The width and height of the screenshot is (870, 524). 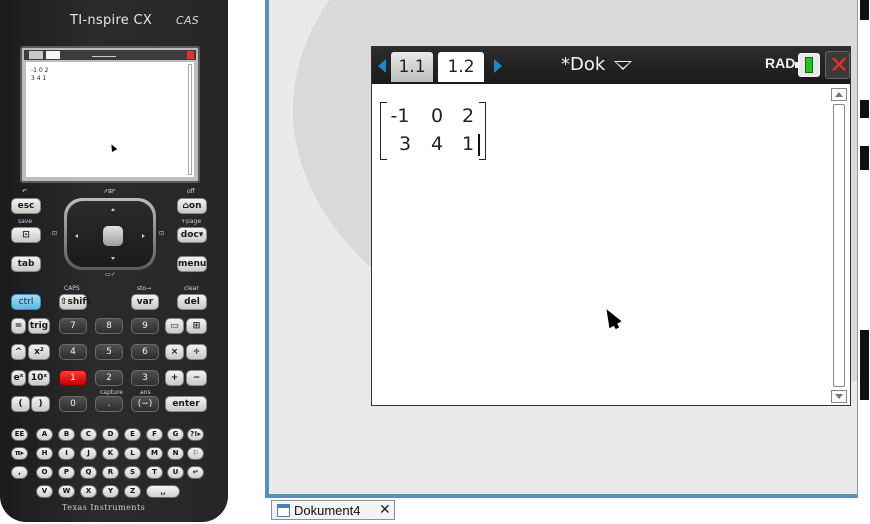 I want to click on divide-key: ÷, so click(x=196, y=352).